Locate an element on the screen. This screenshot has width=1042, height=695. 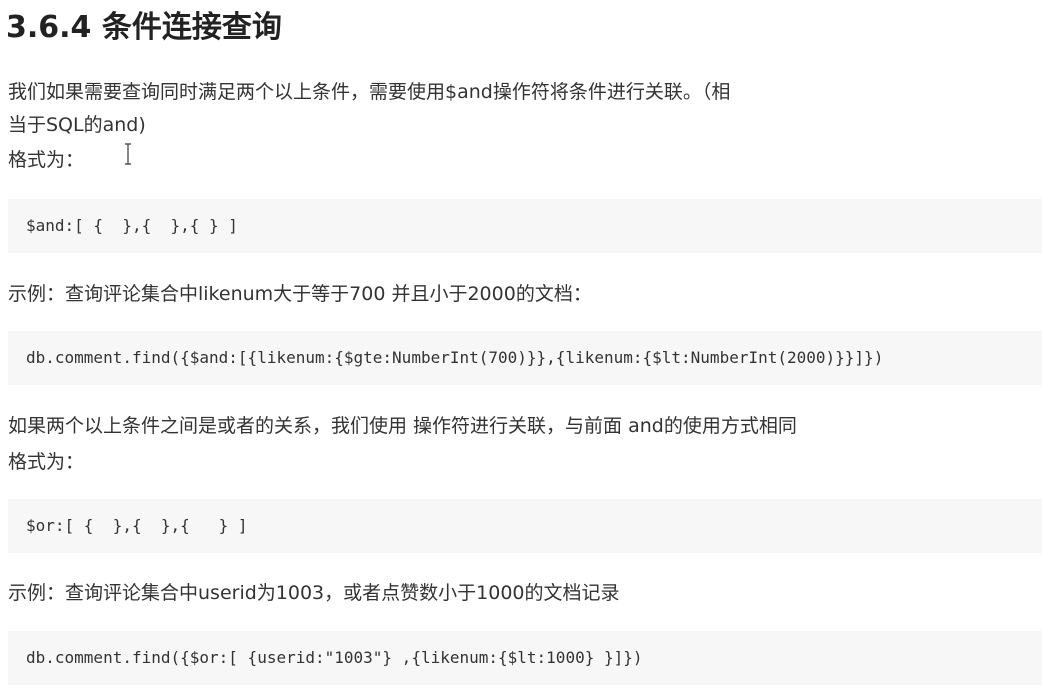
section-heading: 3.6.4 条件连接查询 is located at coordinates (144, 27).